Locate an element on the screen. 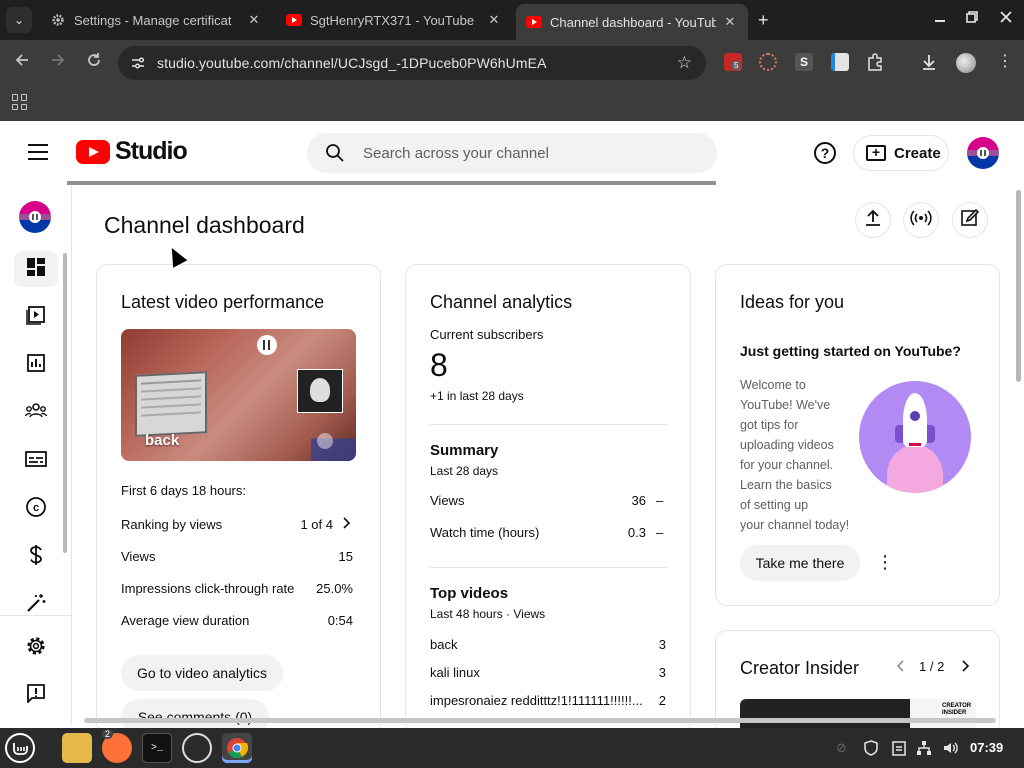 The image size is (1024, 768). tab-settings: Settings - Manage certificat ✕ is located at coordinates (156, 20).